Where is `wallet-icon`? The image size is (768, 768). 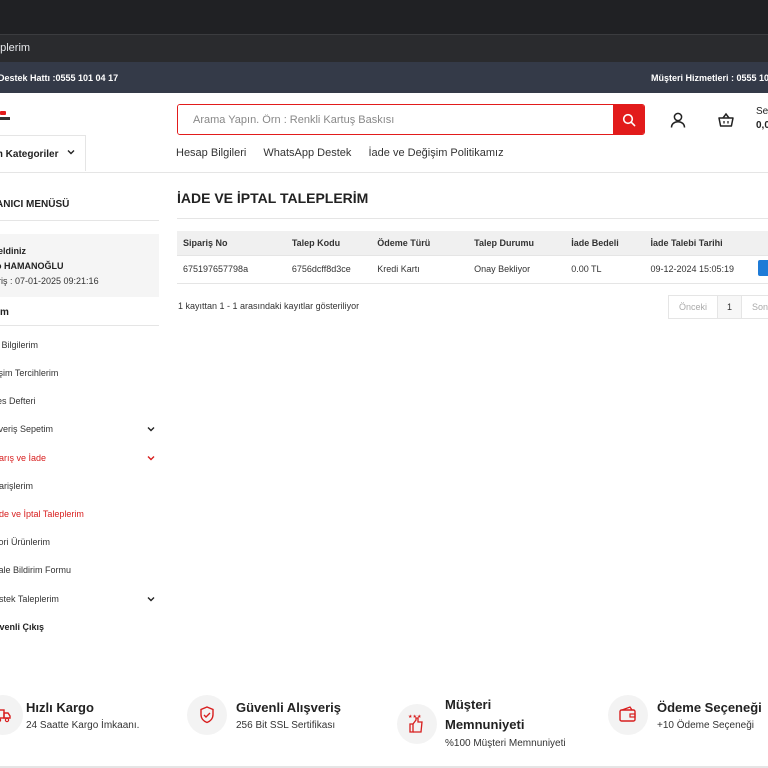
wallet-icon is located at coordinates (628, 715).